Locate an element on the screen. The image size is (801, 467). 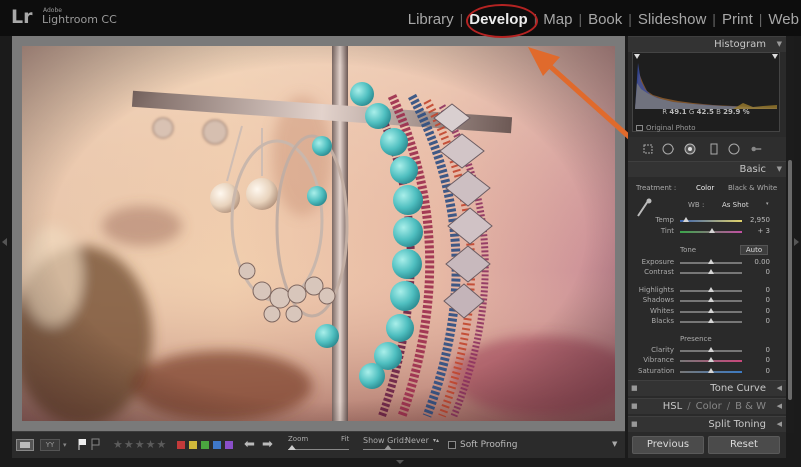
module-map: Map is located at coordinates (557, 19).